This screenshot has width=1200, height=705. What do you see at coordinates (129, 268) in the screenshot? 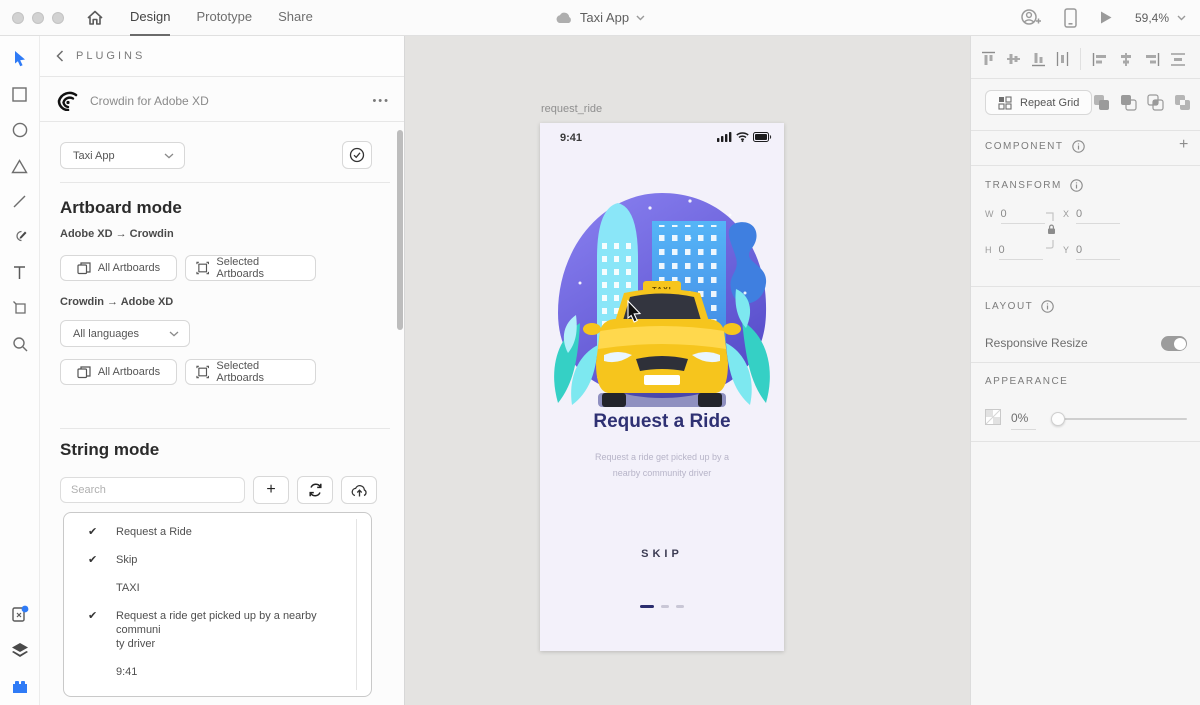
I see `all-artboards-label: All Artboards` at bounding box center [129, 268].